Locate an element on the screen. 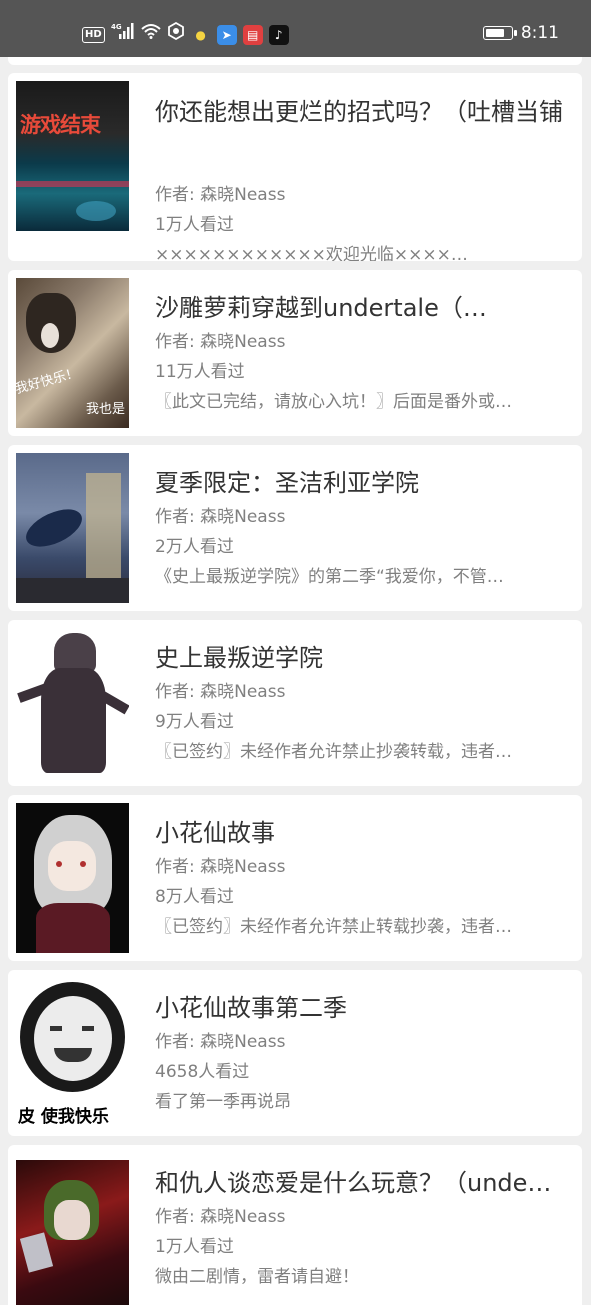 This screenshot has width=591, height=1305. book-views: 11万人看过 is located at coordinates (200, 372).